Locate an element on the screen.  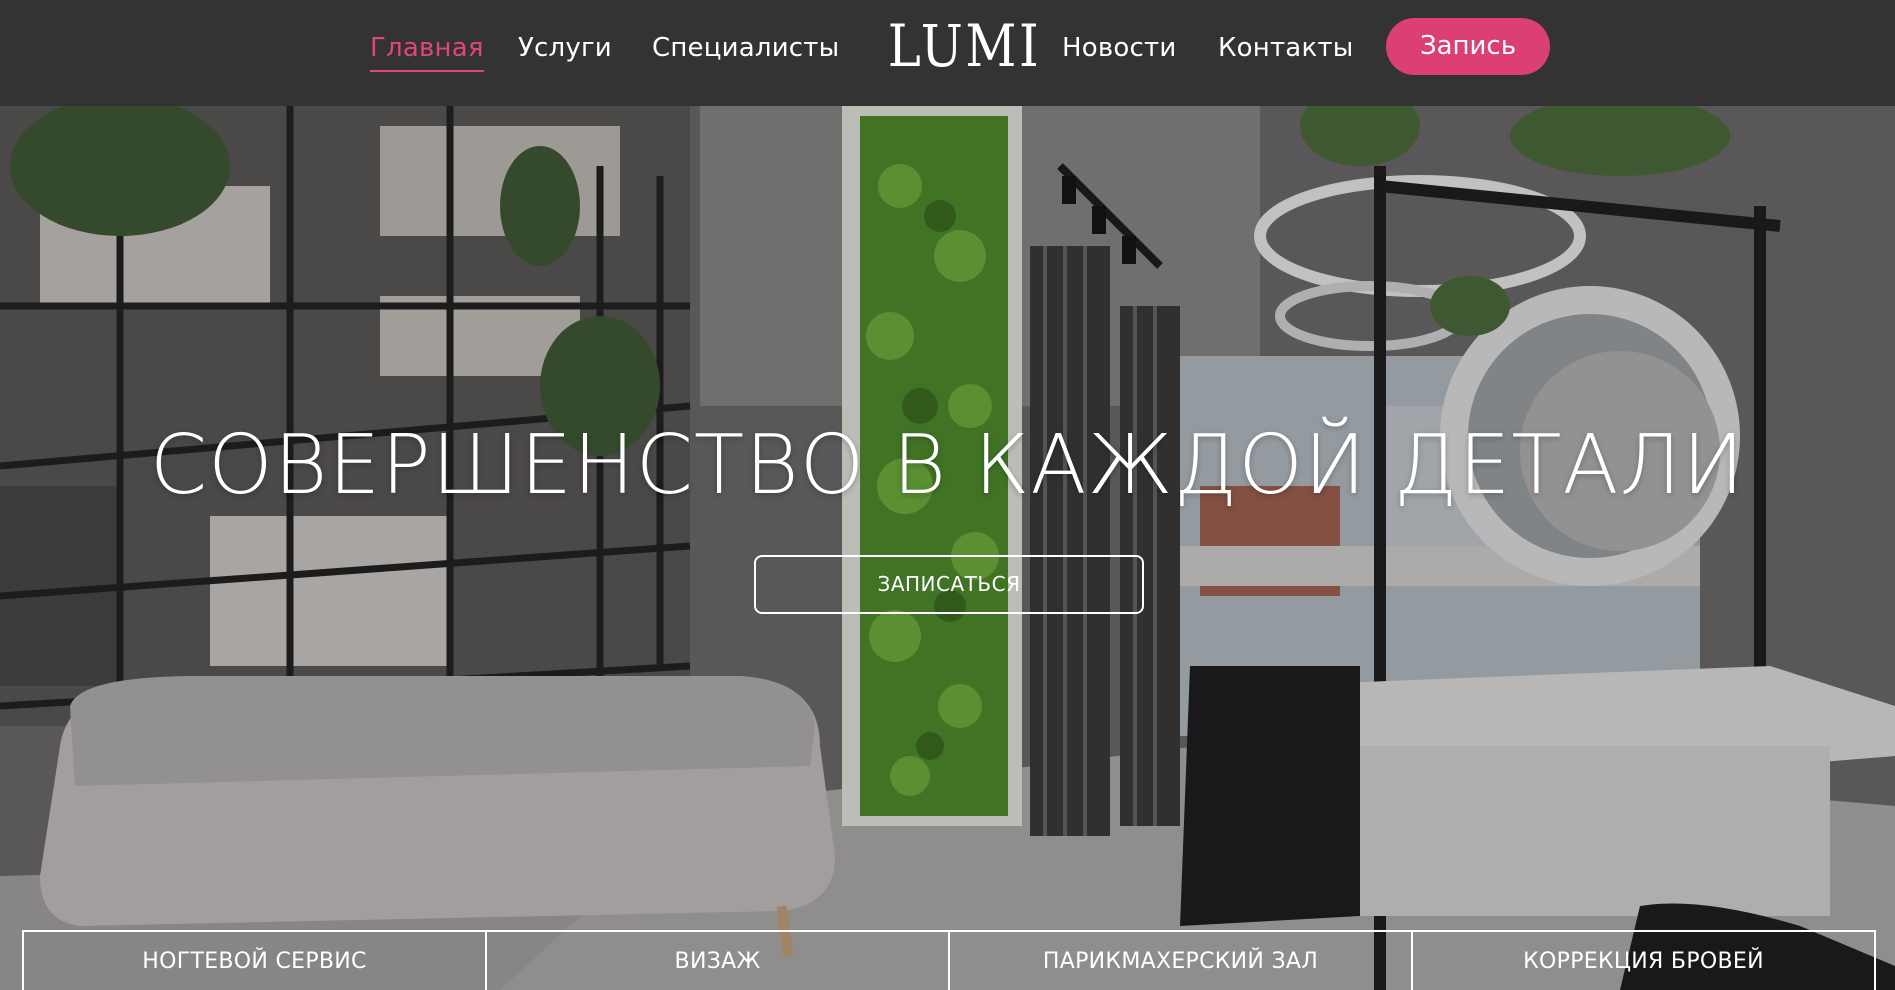
service-brows: КОРРЕКЦИЯ БРОВЕЙ is located at coordinates (1643, 960).